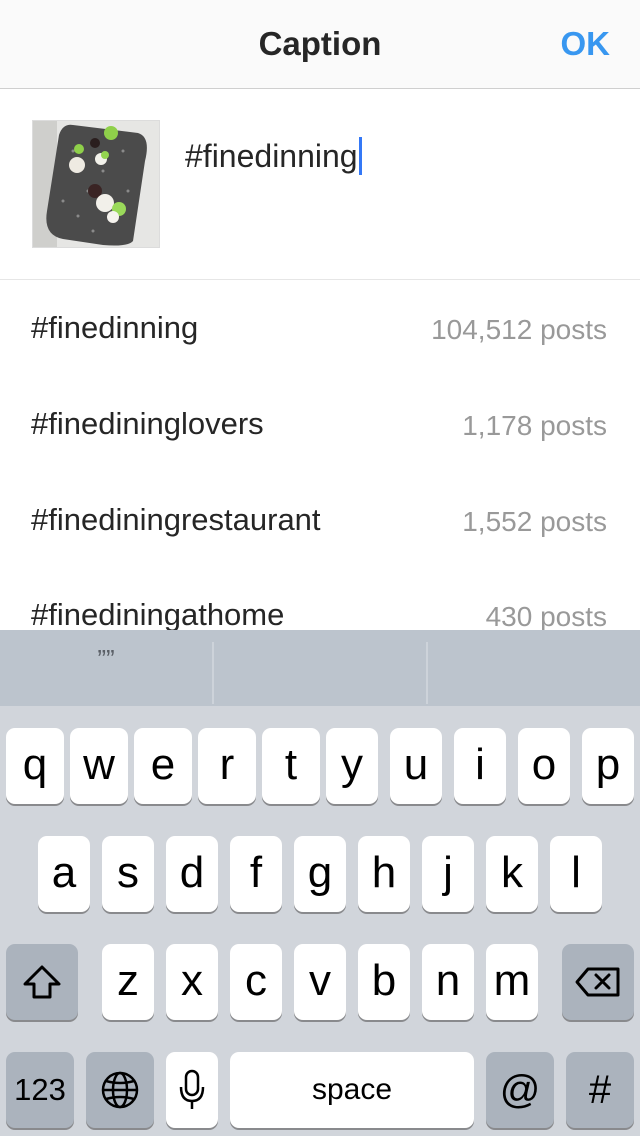 This screenshot has height=1136, width=640. Describe the element at coordinates (512, 982) in the screenshot. I see `key-m: m` at that location.